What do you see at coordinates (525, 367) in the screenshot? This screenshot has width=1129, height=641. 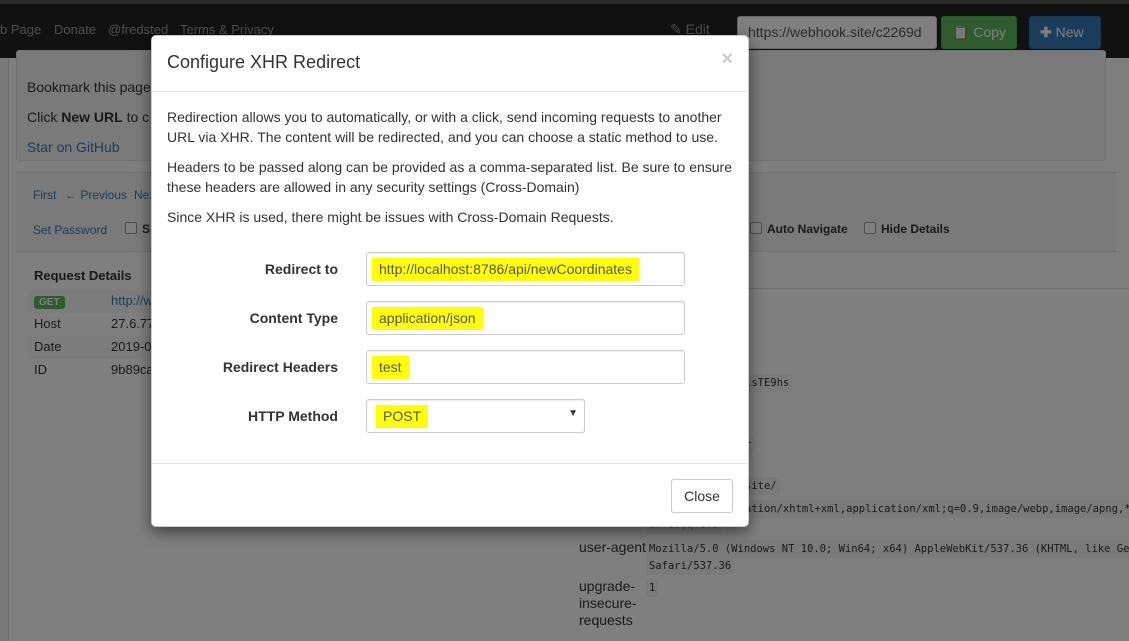 I see `redirect-headers-input: test` at bounding box center [525, 367].